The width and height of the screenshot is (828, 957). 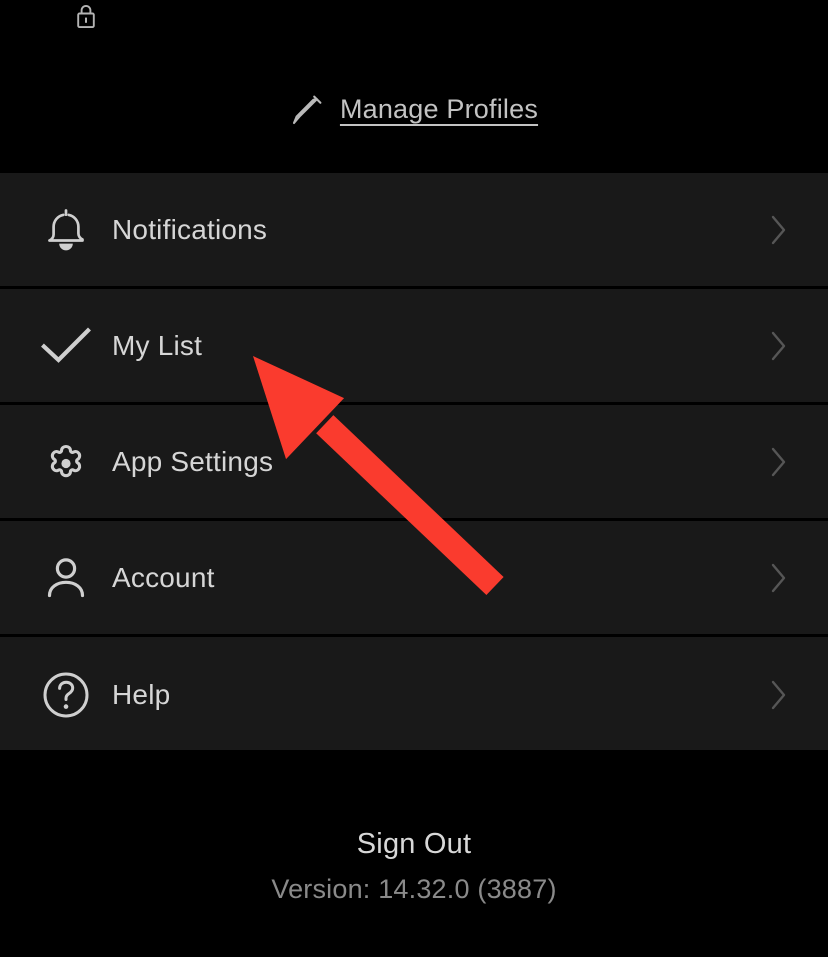 What do you see at coordinates (66, 695) in the screenshot?
I see `question-circle-icon` at bounding box center [66, 695].